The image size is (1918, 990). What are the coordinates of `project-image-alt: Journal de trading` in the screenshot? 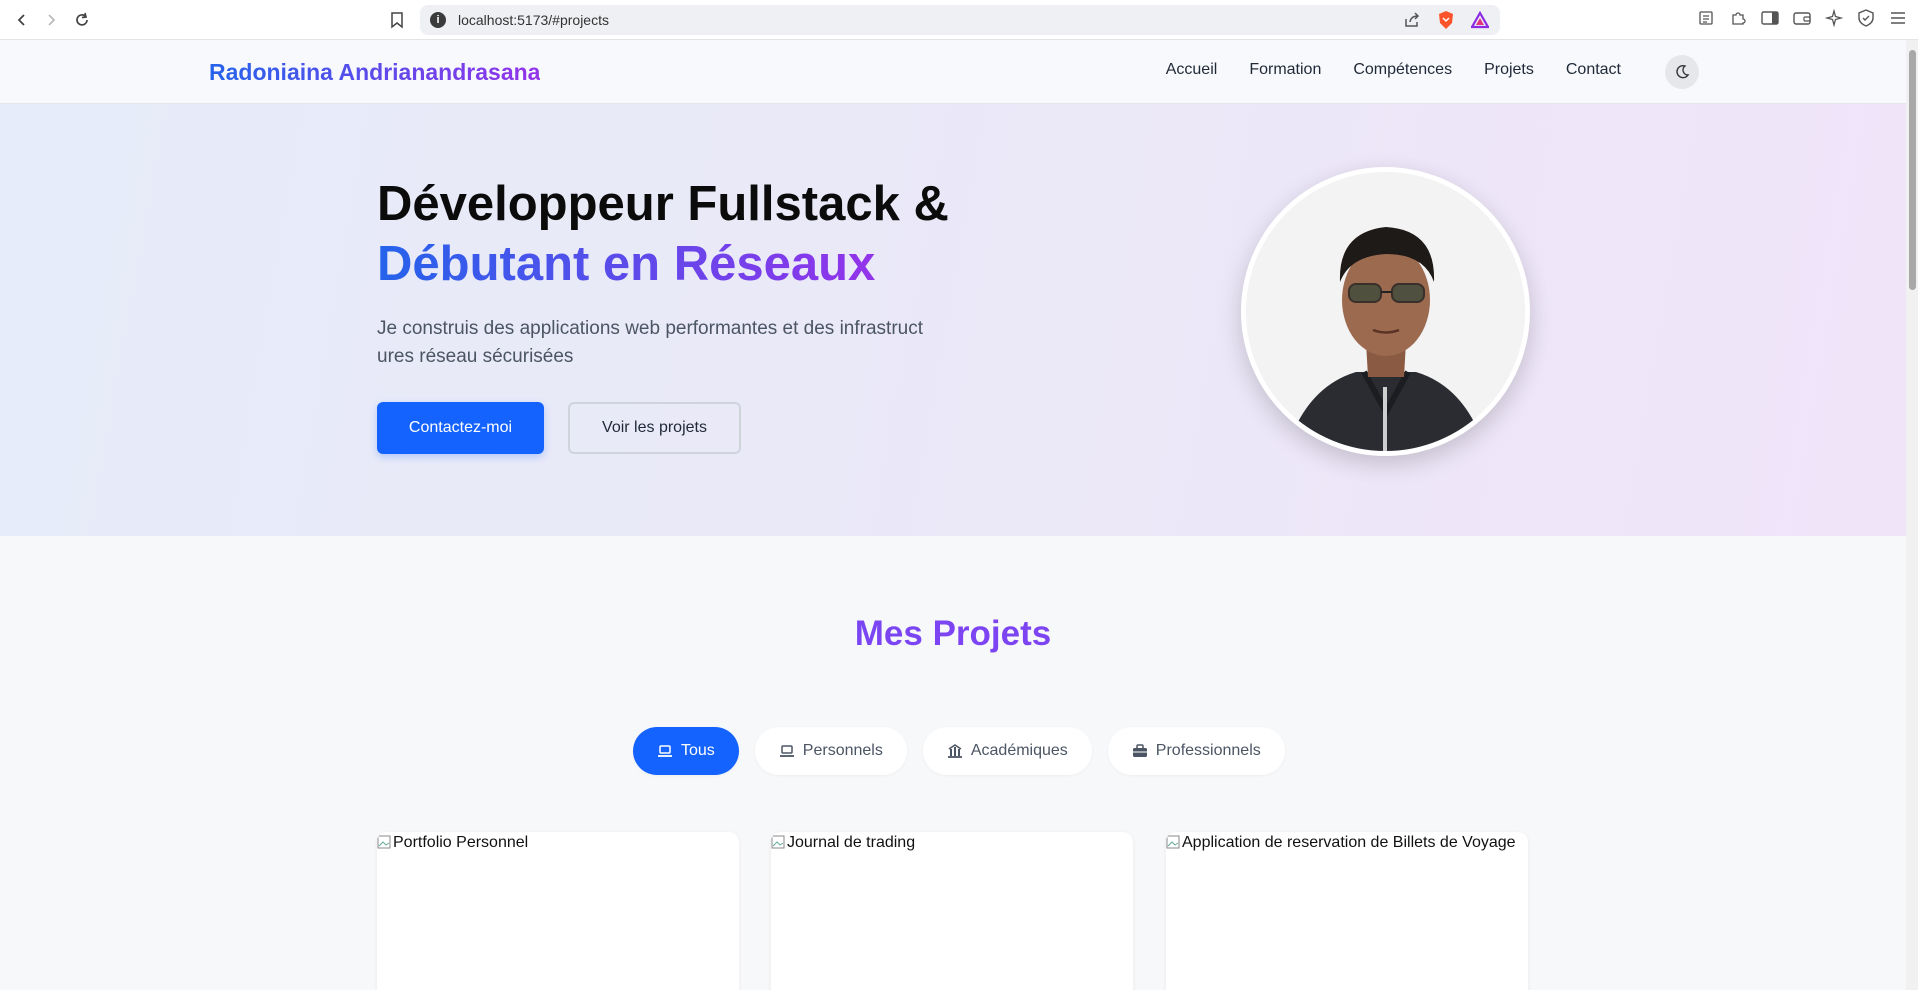 It's located at (851, 842).